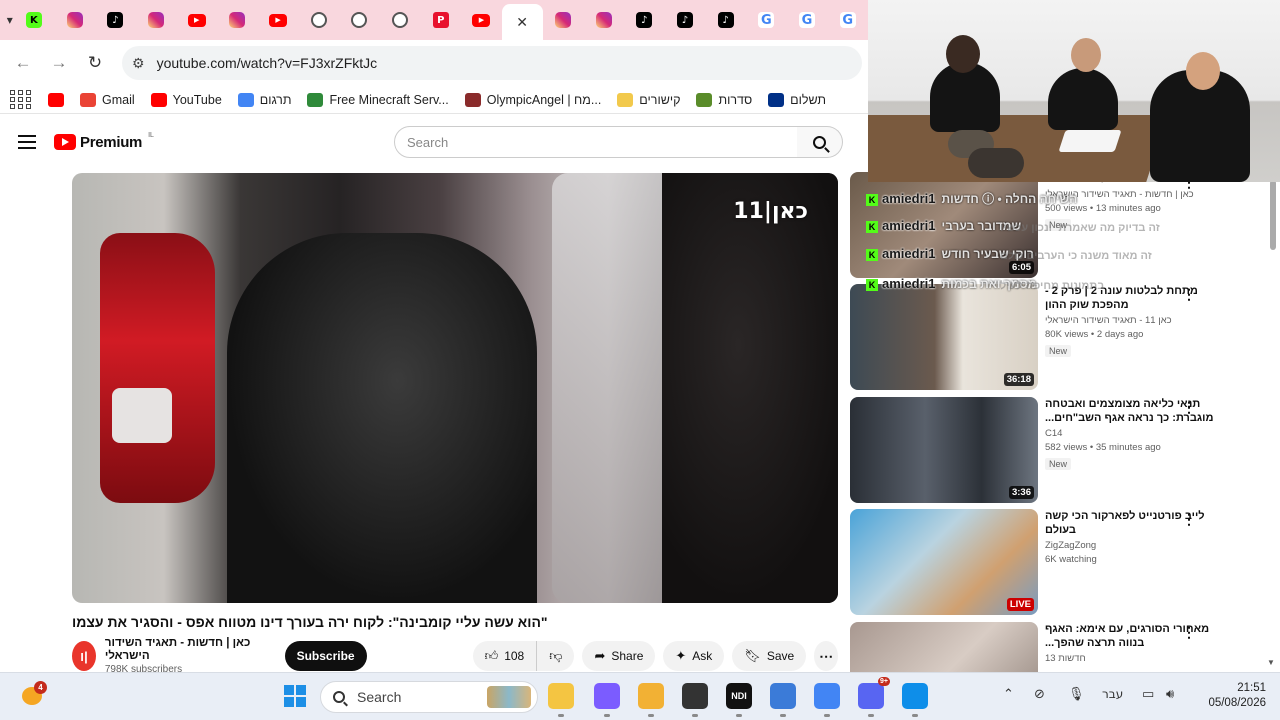 The width and height of the screenshot is (1280, 720). Describe the element at coordinates (915, 715) in the screenshot. I see `running-indicator` at that location.